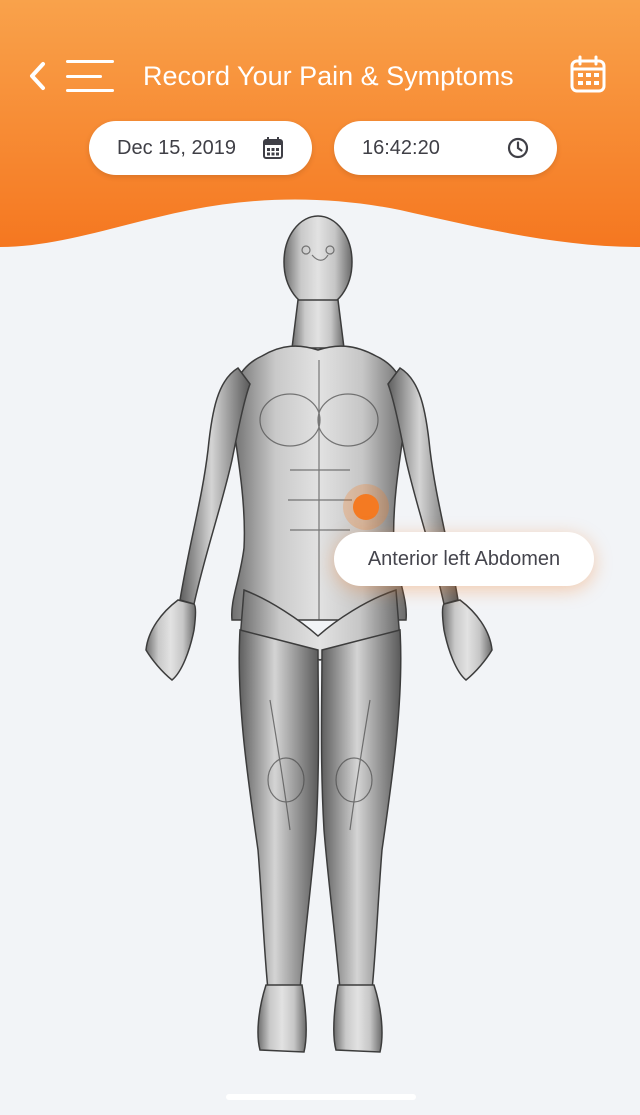  What do you see at coordinates (361, 810) in the screenshot?
I see `left-leg` at bounding box center [361, 810].